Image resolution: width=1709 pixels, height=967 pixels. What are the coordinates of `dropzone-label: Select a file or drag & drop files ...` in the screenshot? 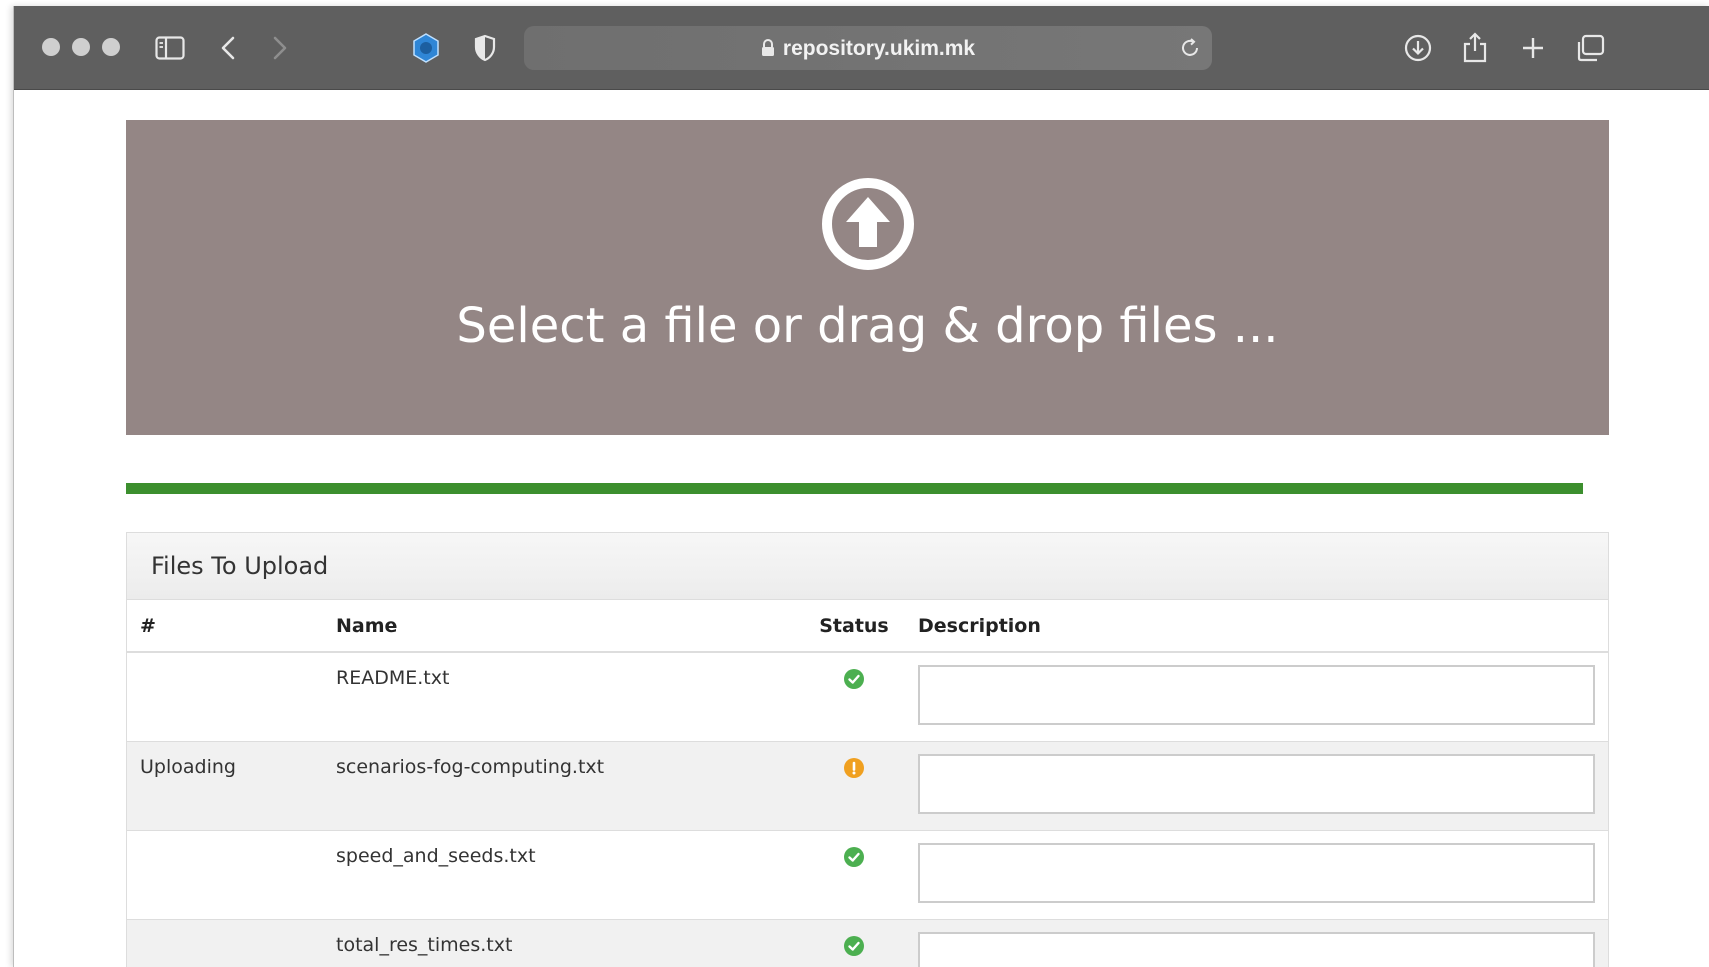 It's located at (867, 326).